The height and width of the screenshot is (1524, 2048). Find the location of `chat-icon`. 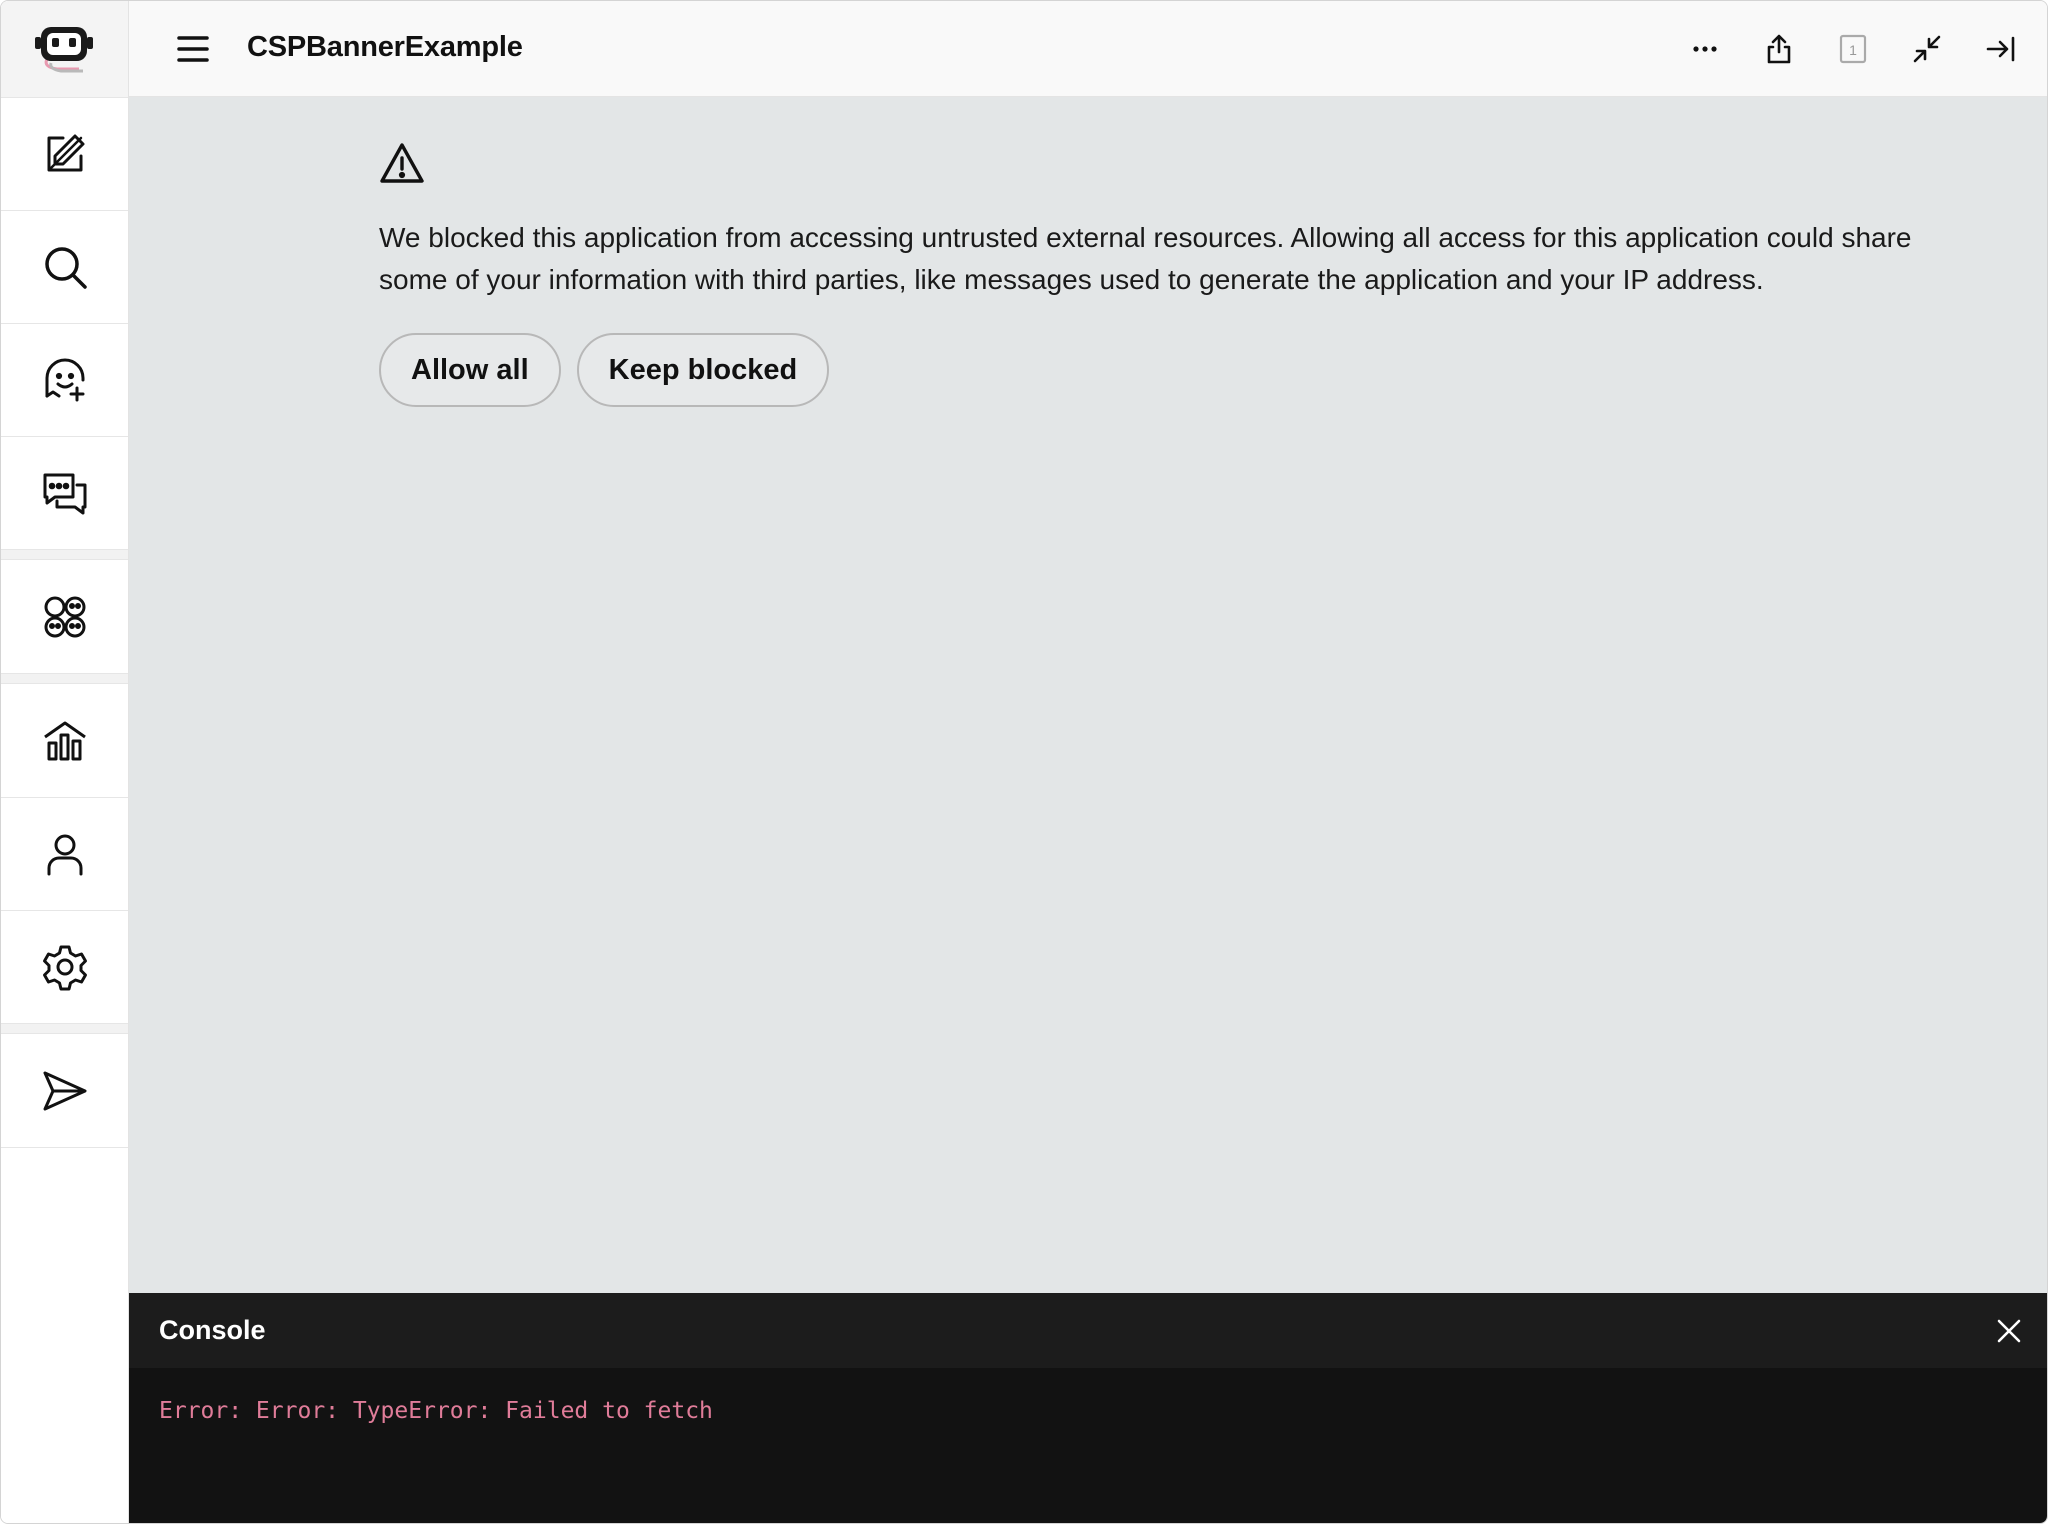

chat-icon is located at coordinates (64, 493).